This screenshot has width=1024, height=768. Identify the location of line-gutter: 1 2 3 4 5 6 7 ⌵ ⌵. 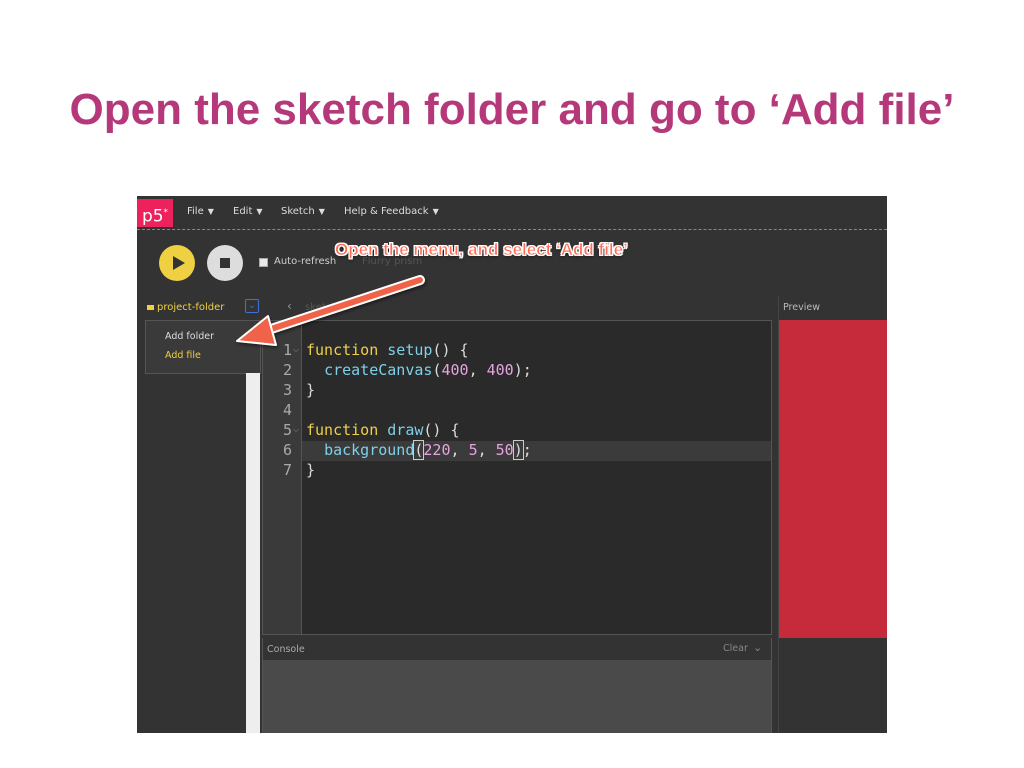
(282, 477).